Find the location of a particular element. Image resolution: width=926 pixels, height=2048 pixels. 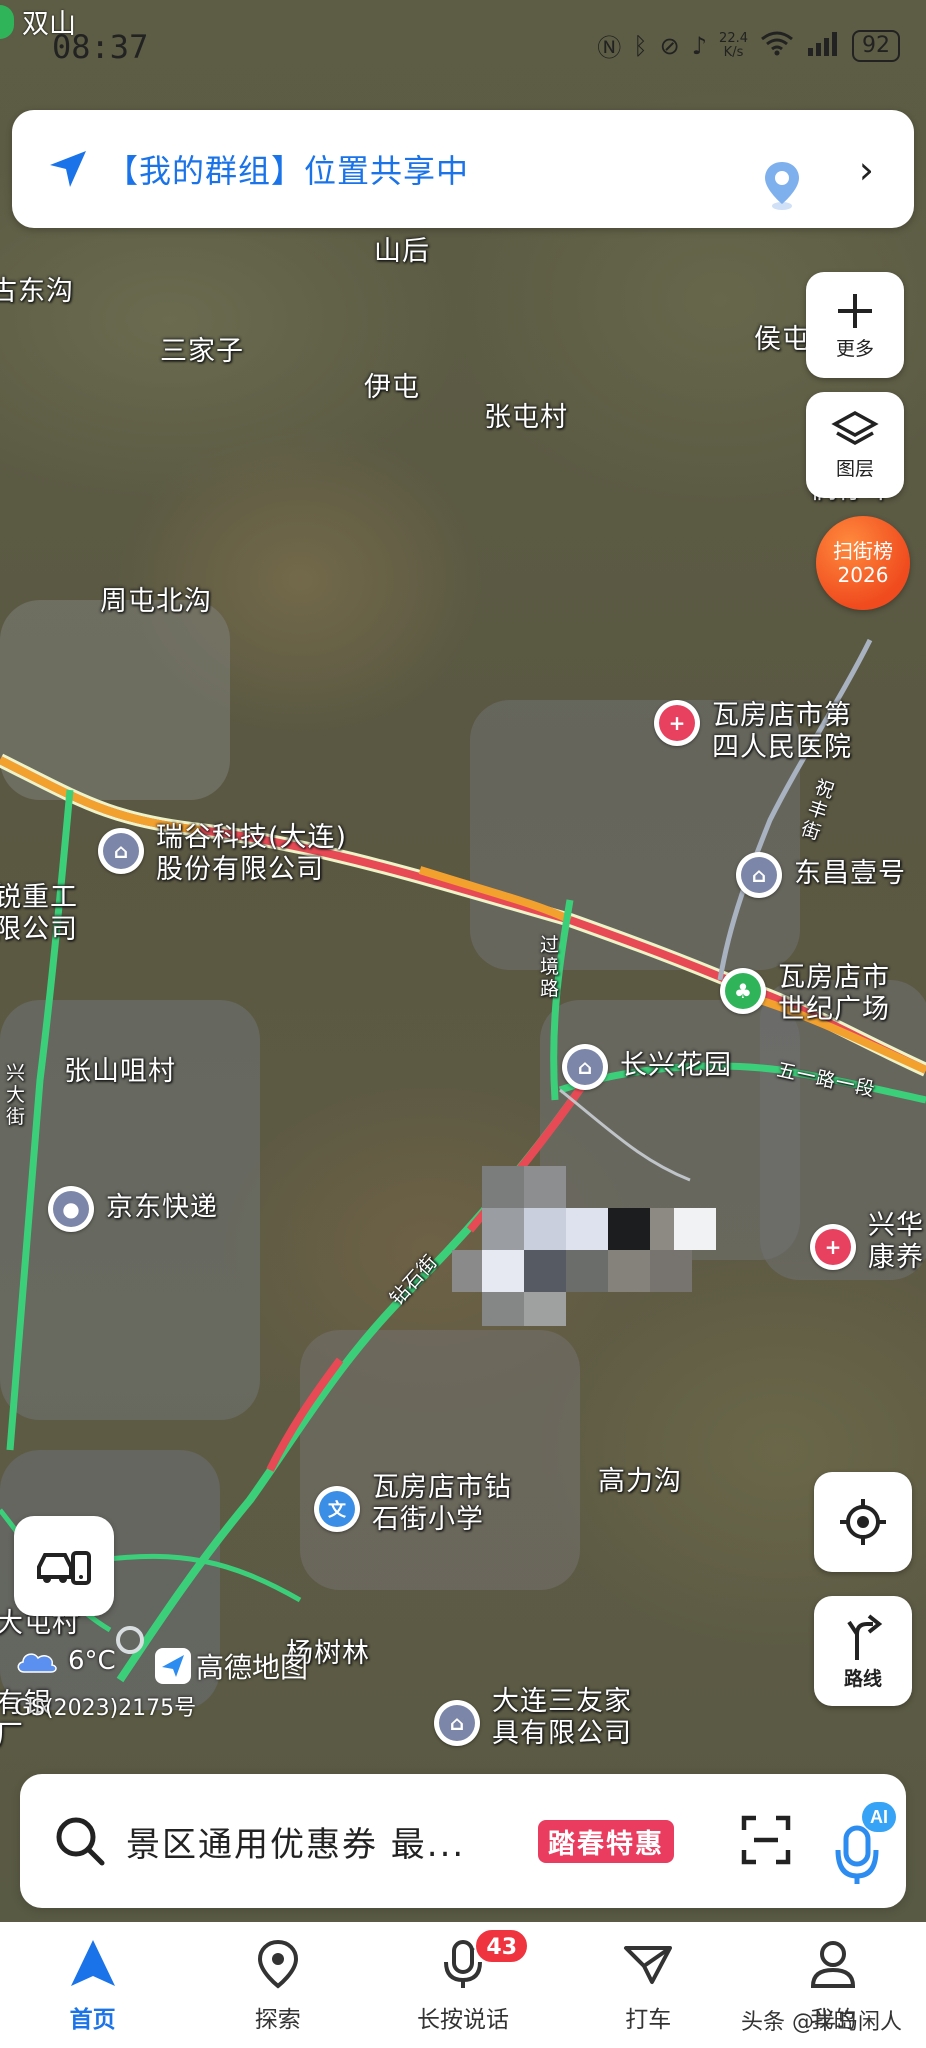

layers-label: 图层 is located at coordinates (854, 468).